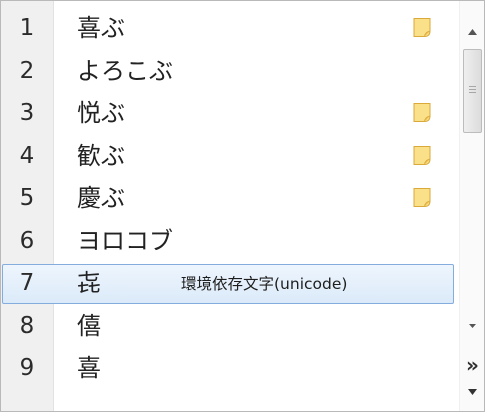 Image resolution: width=485 pixels, height=412 pixels. I want to click on candidate-row-9: 9 喜, so click(228, 368).